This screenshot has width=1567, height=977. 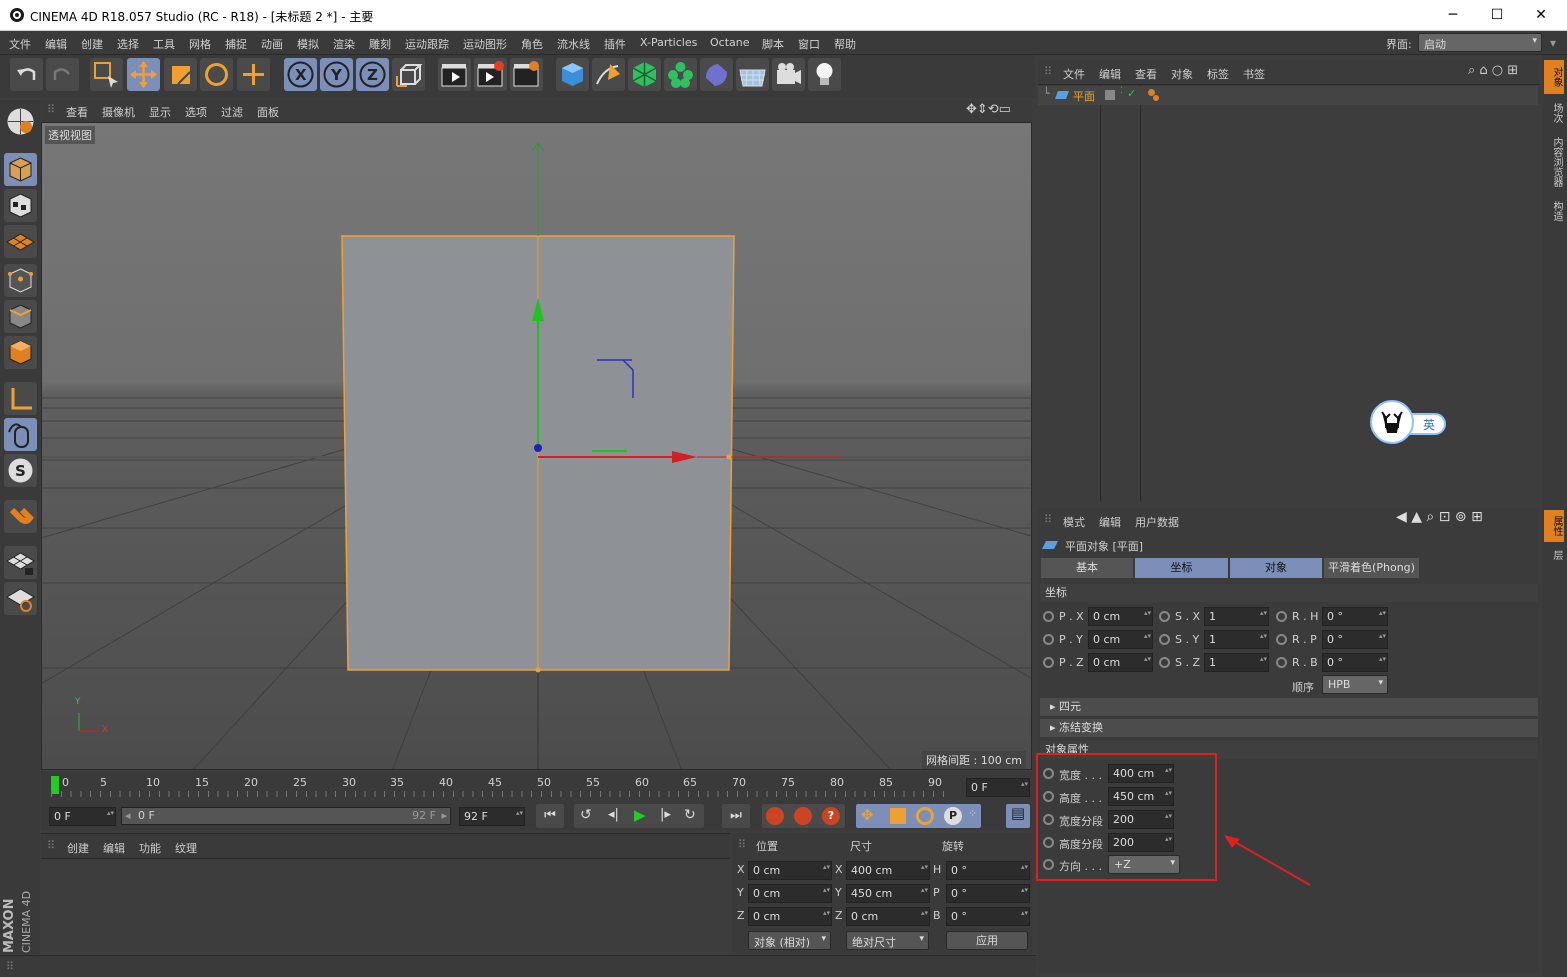 I want to click on coord-pos-z-field: 0 cm, so click(x=790, y=916).